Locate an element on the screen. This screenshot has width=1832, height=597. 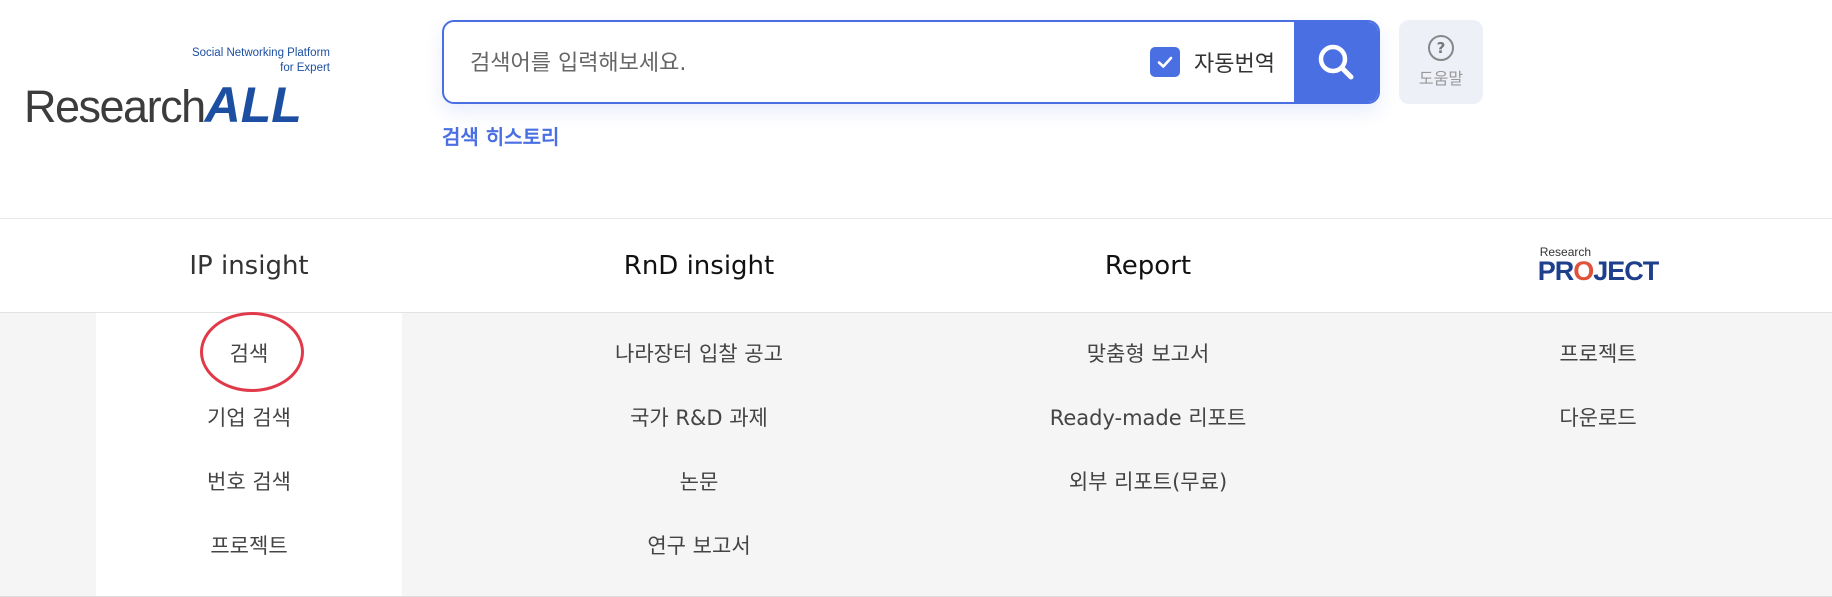
menu-item-bid-notice: 나라장터 입찰 공고 is located at coordinates (699, 353).